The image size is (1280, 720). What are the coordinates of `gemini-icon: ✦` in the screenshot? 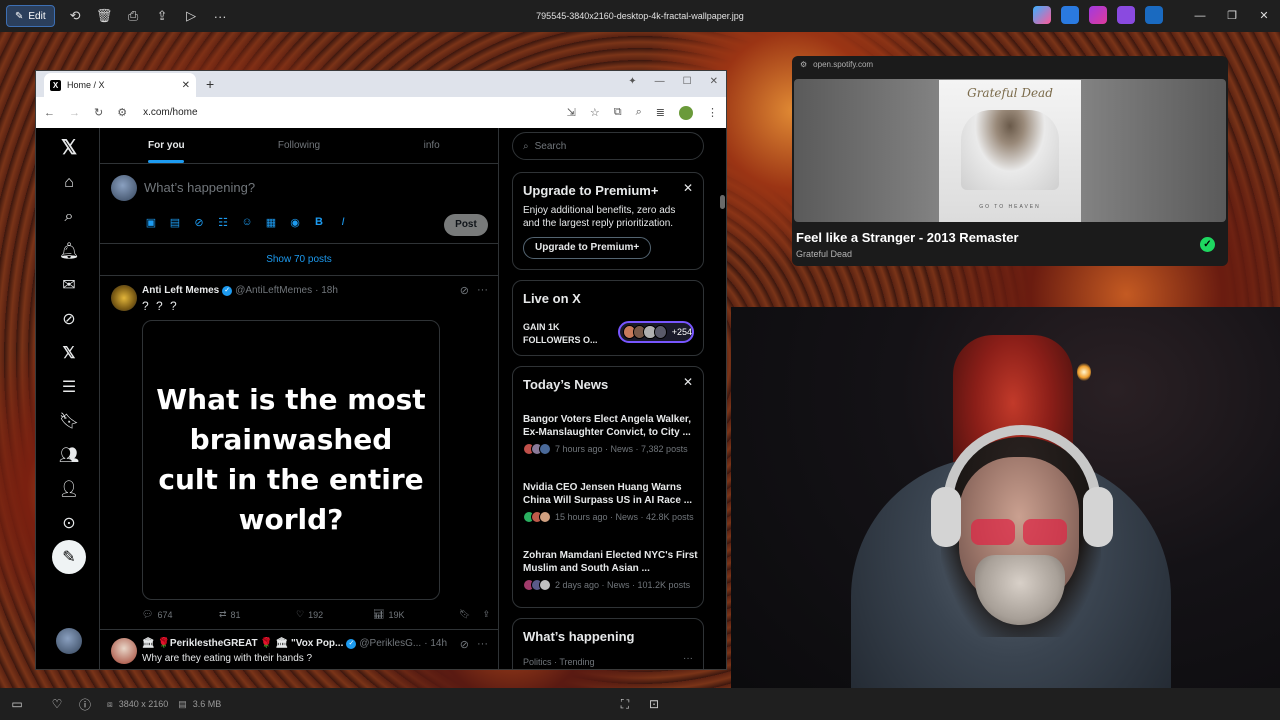 It's located at (632, 81).